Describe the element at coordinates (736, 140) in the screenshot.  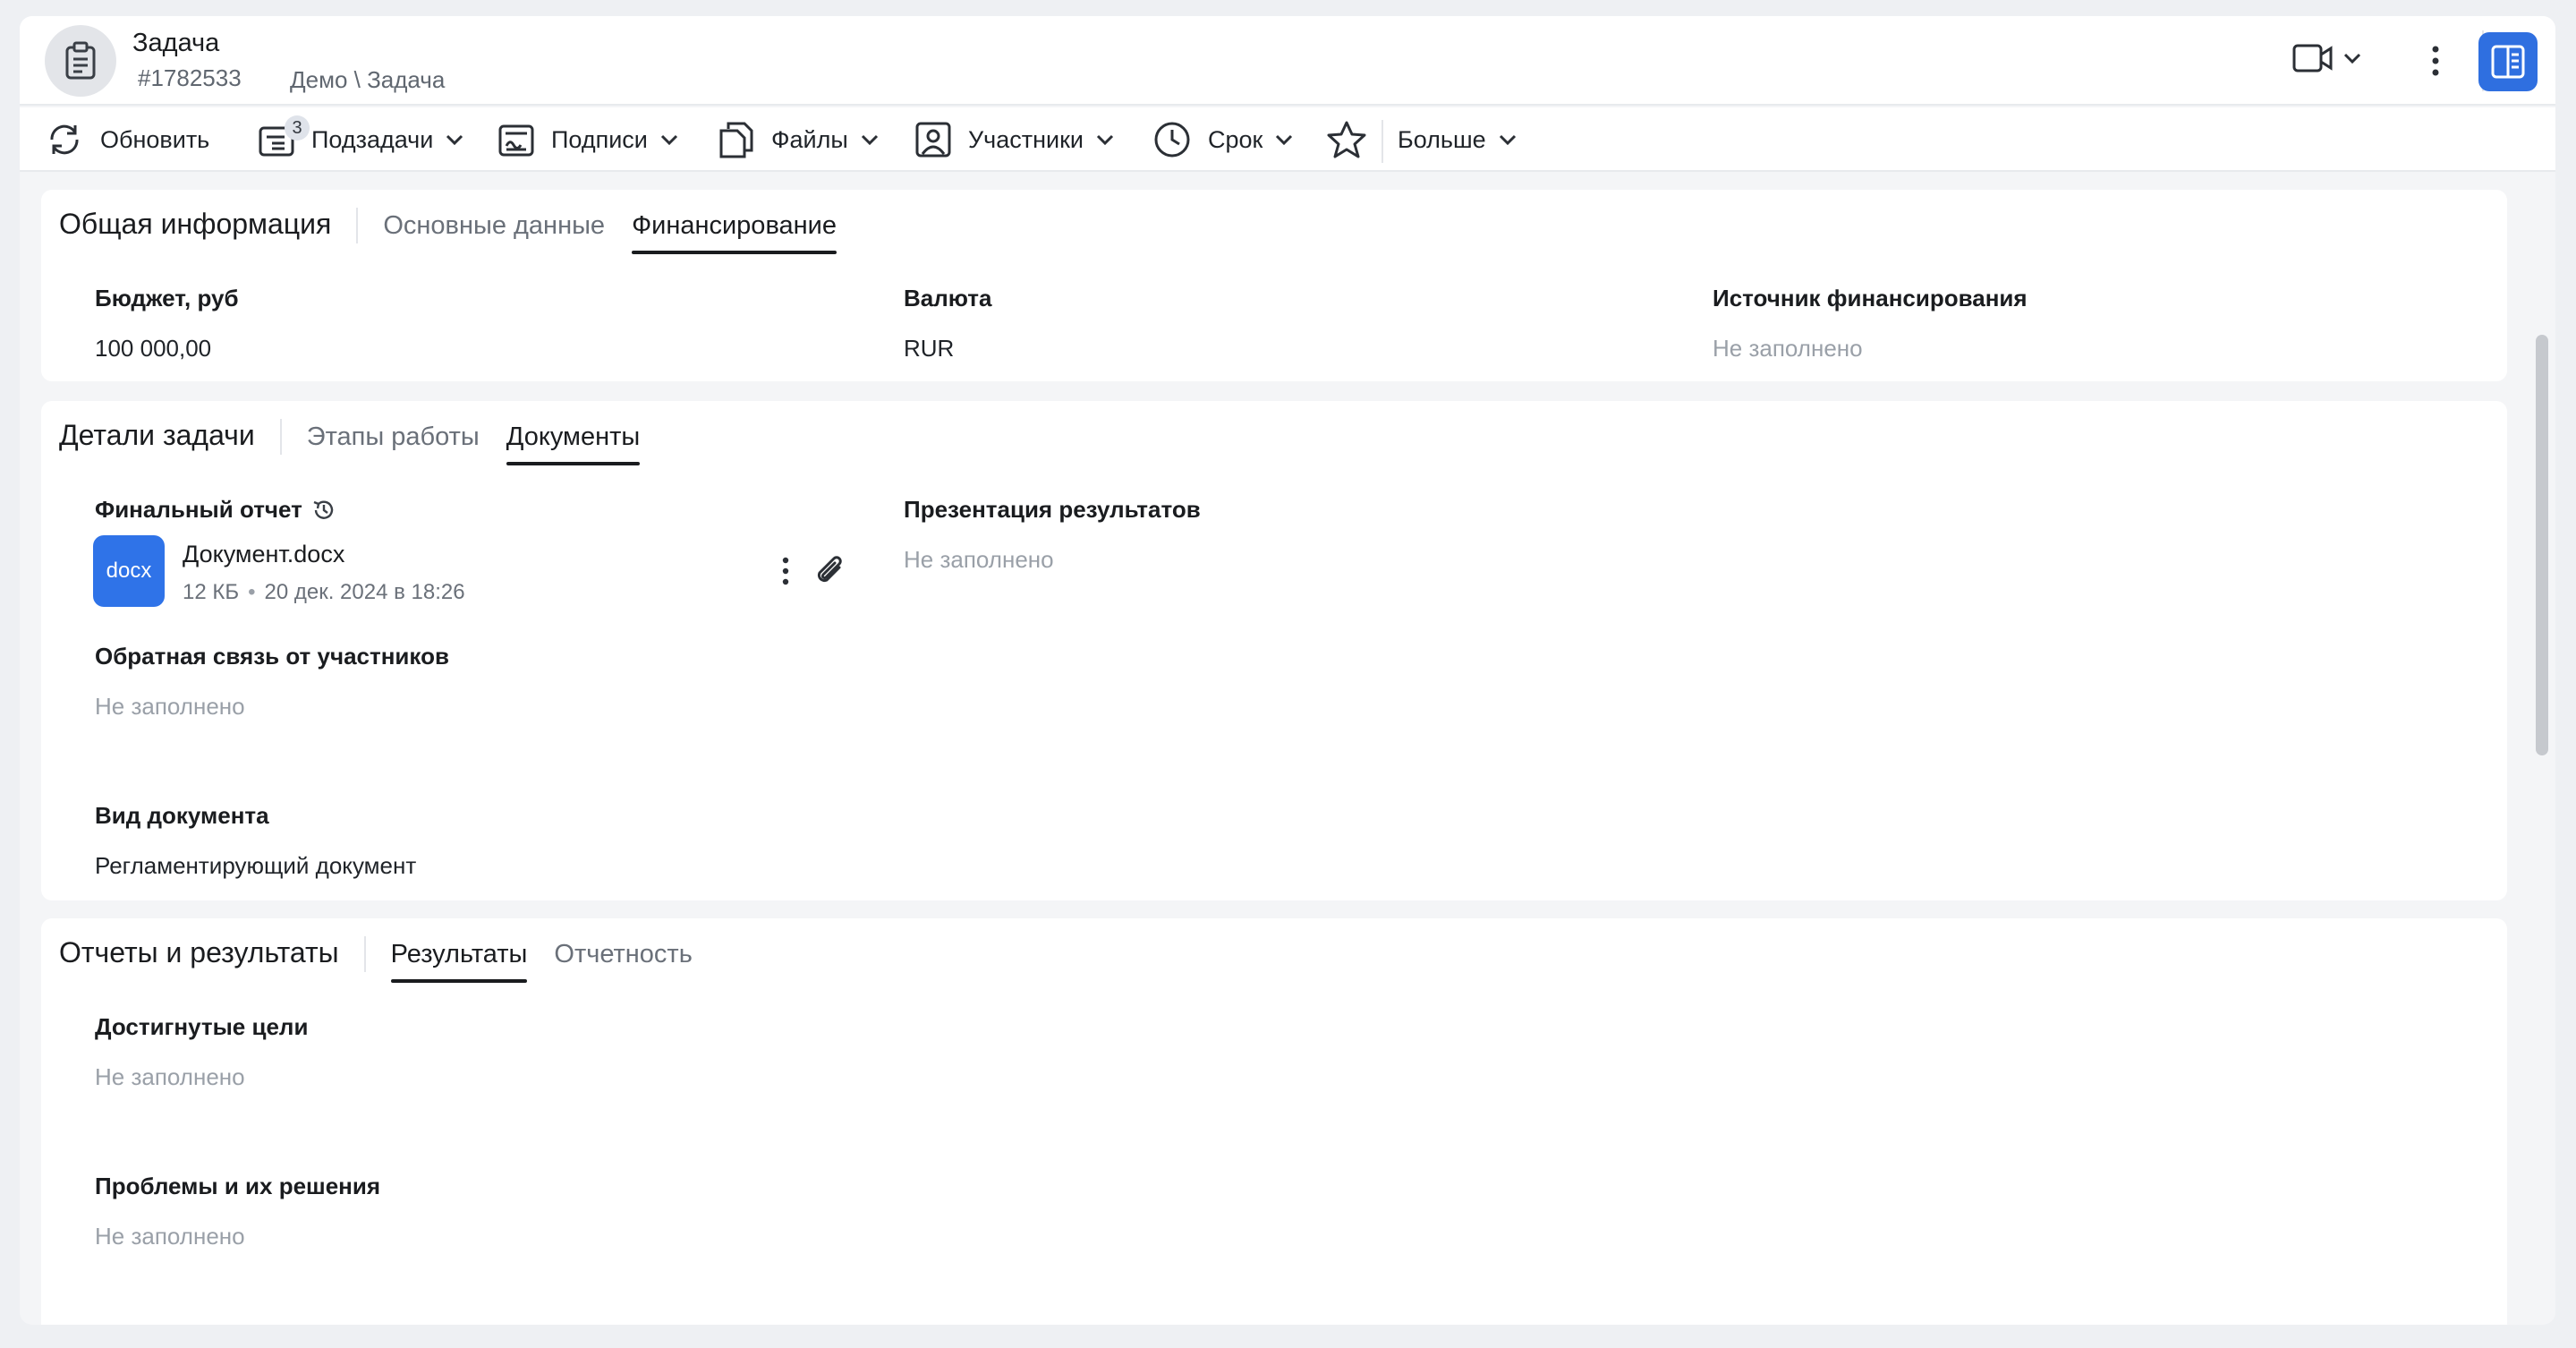
I see `files-icon` at that location.